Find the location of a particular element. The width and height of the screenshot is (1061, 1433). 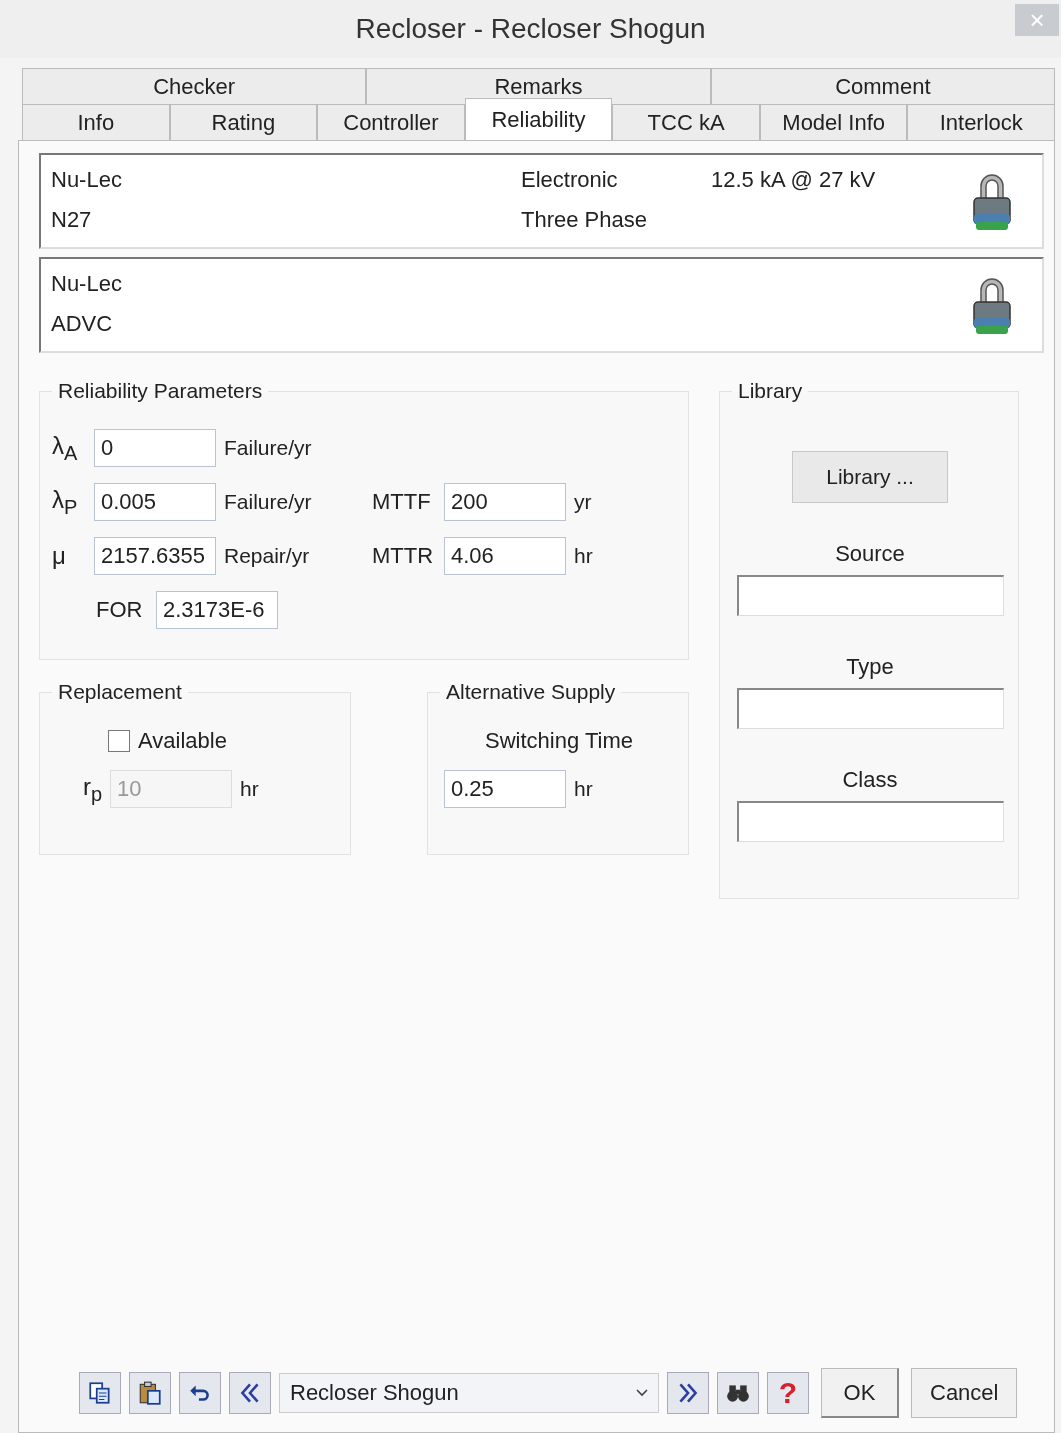

tab: Controller is located at coordinates (391, 122).